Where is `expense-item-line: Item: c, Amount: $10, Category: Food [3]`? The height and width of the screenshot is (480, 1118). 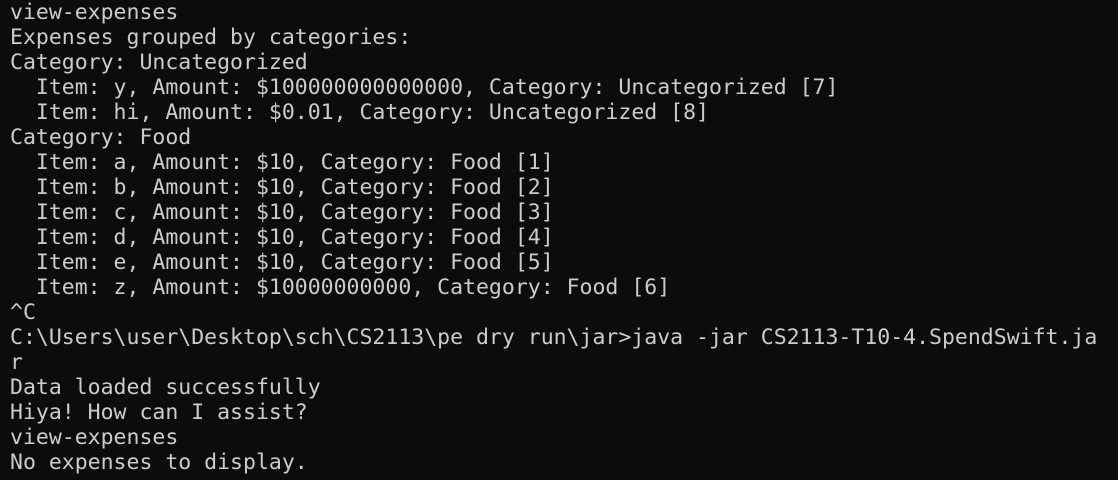
expense-item-line: Item: c, Amount: $10, Category: Food [3] is located at coordinates (282, 212).